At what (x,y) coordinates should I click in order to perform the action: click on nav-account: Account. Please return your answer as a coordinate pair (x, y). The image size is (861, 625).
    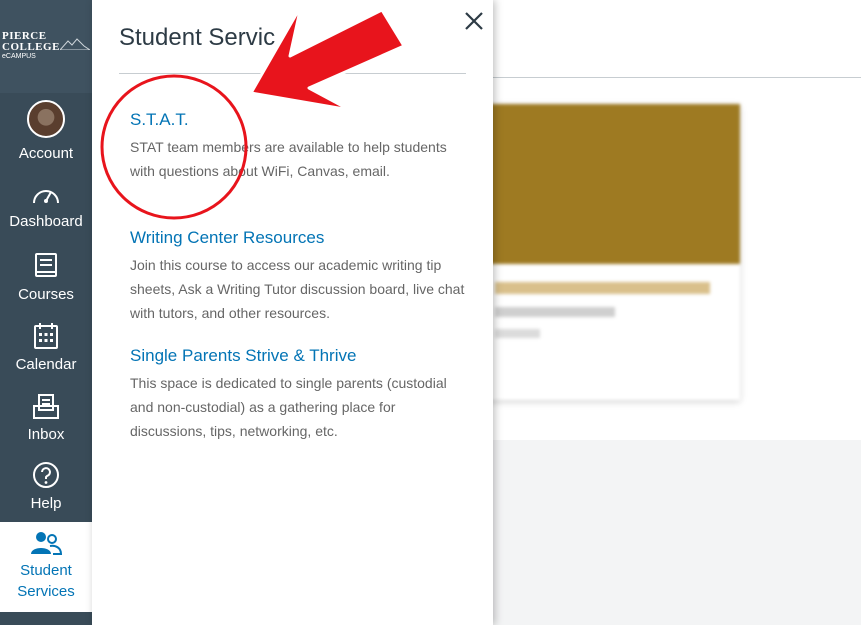
    Looking at the image, I should click on (46, 132).